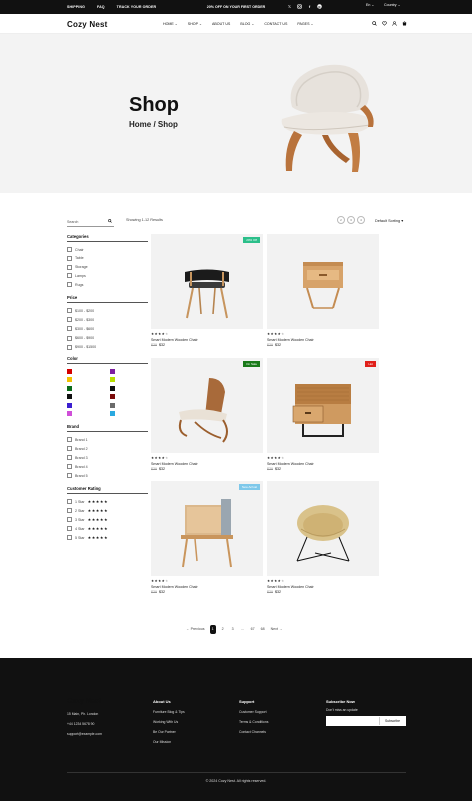  I want to click on price-option: $900 - $1500, so click(81, 347).